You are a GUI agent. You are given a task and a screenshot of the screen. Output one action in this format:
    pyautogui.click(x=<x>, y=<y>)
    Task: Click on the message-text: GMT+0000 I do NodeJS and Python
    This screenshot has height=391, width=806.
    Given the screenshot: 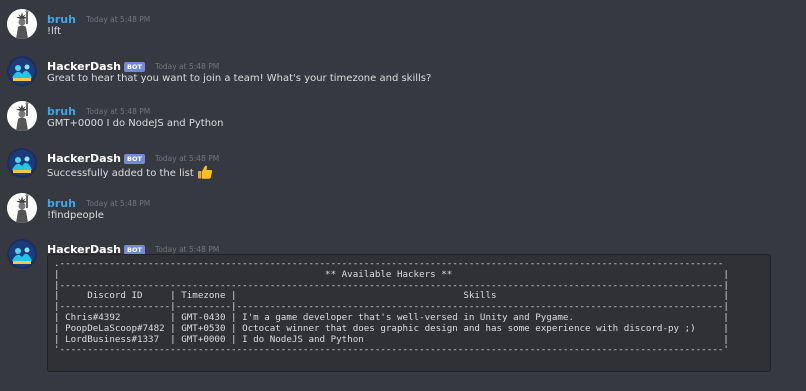 What is the action you would take?
    pyautogui.click(x=135, y=123)
    